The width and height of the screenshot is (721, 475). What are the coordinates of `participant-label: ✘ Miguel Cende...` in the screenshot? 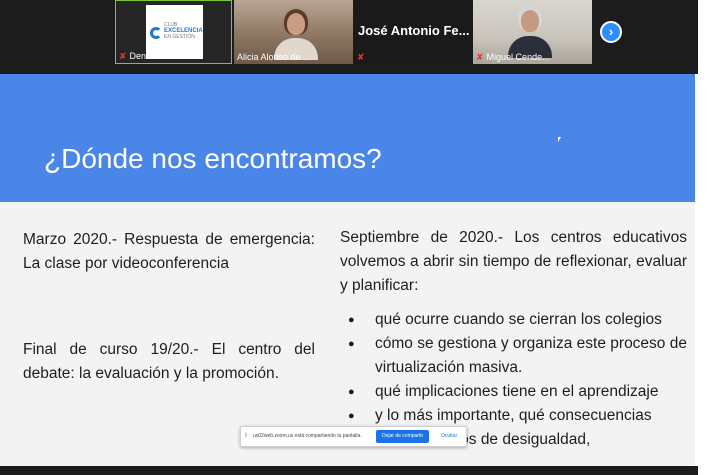 It's located at (513, 57).